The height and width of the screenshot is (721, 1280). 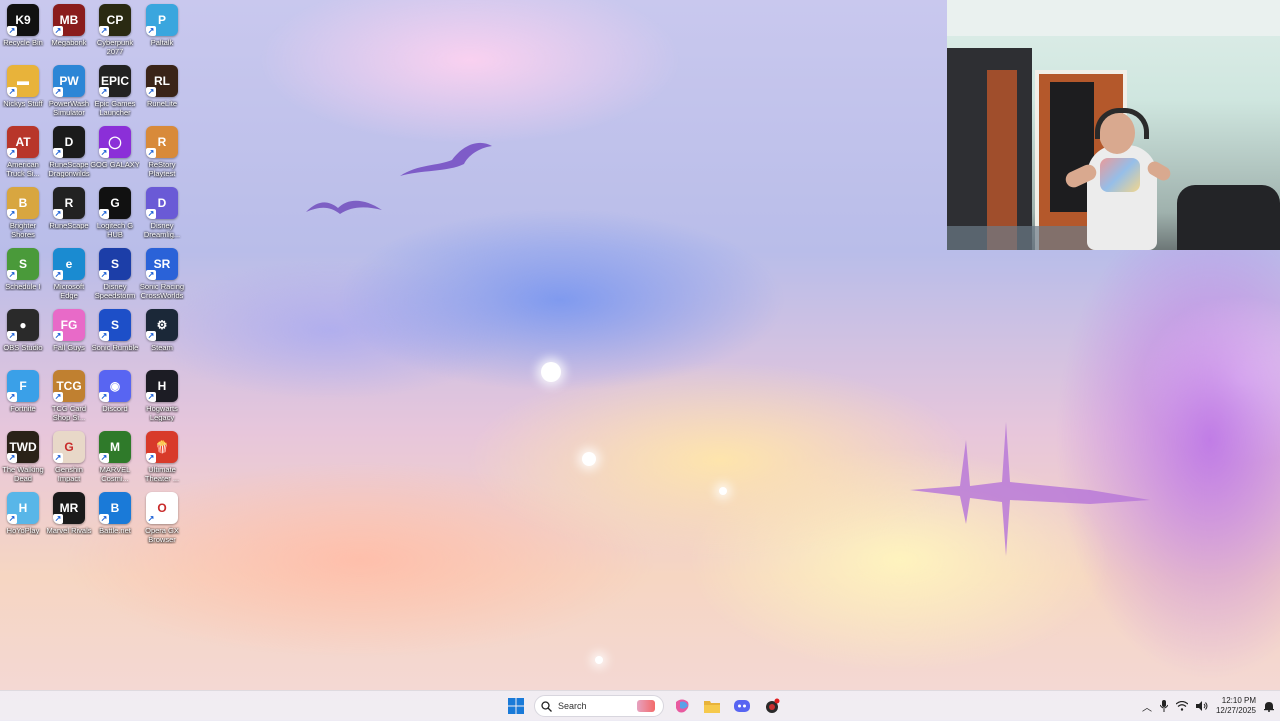 I want to click on battlenet-icon: B ↗, so click(x=115, y=508).